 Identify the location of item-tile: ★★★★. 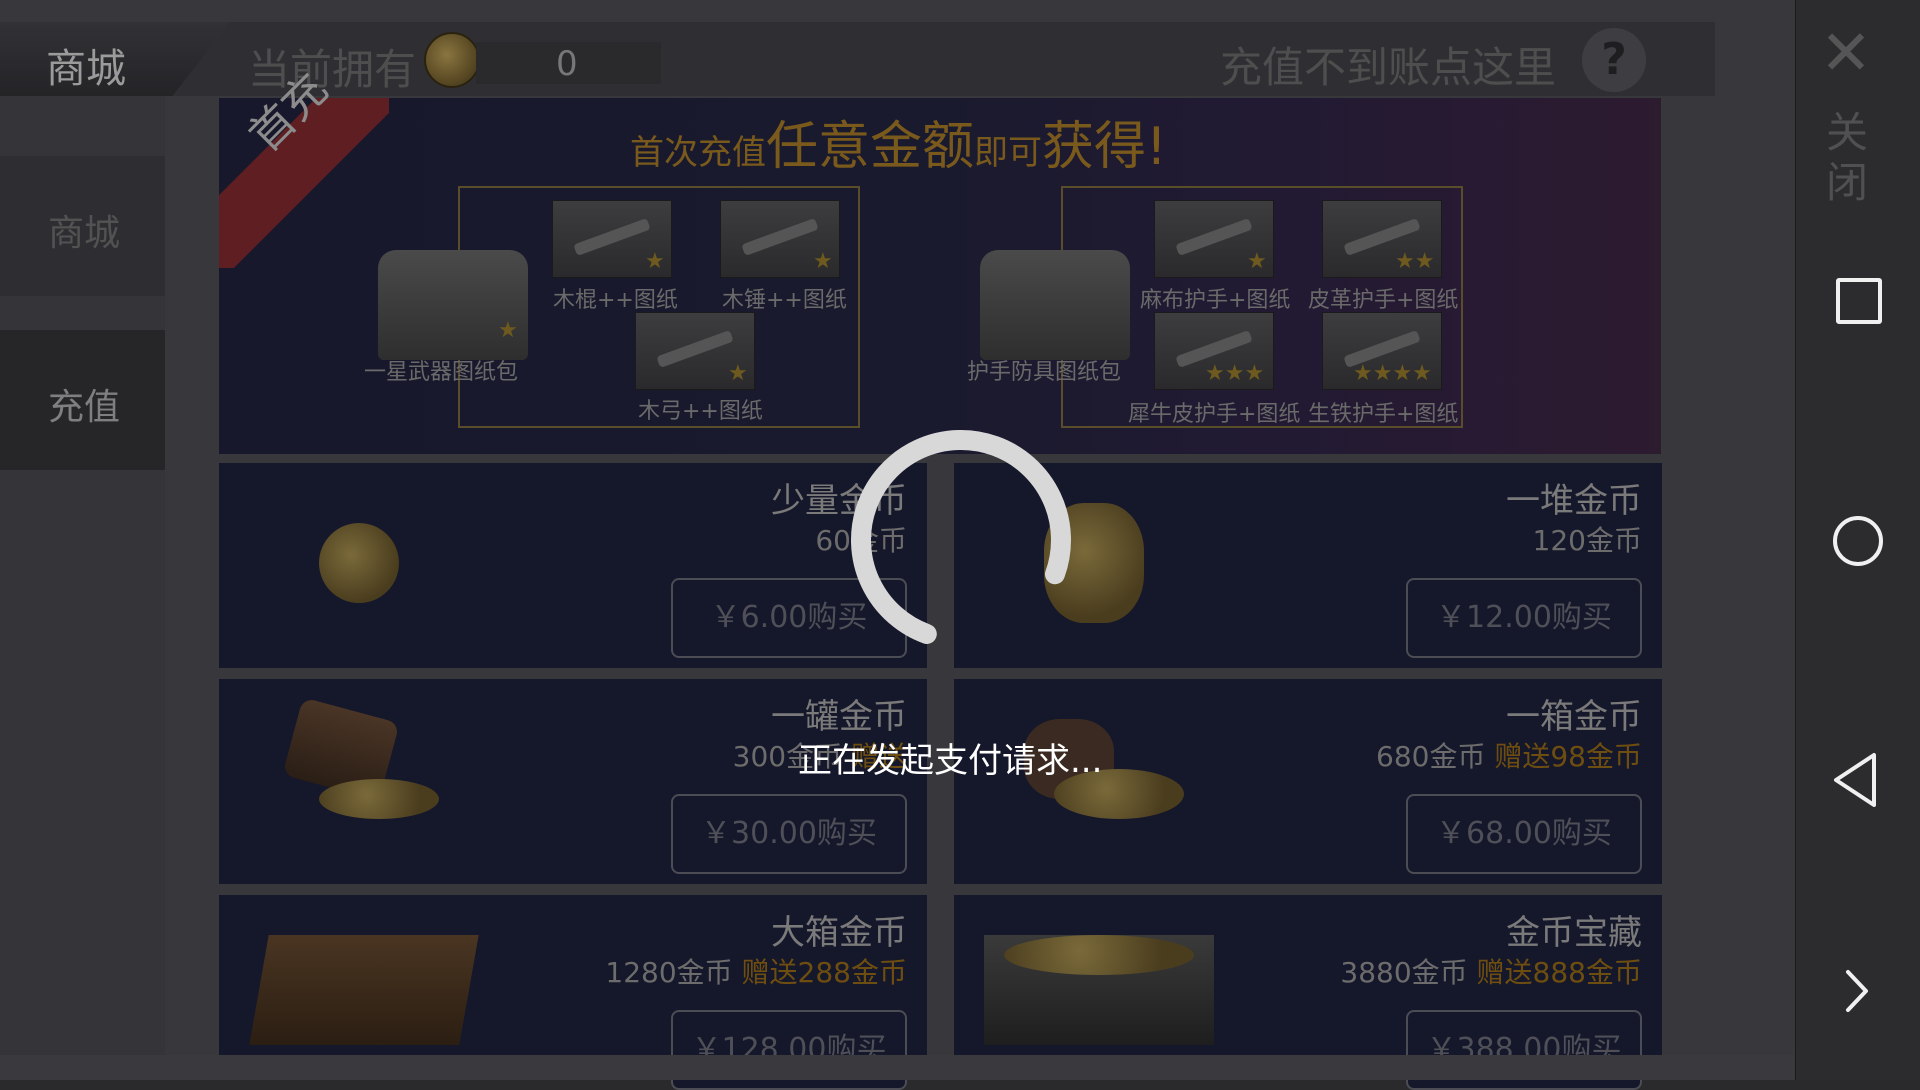
(1382, 351).